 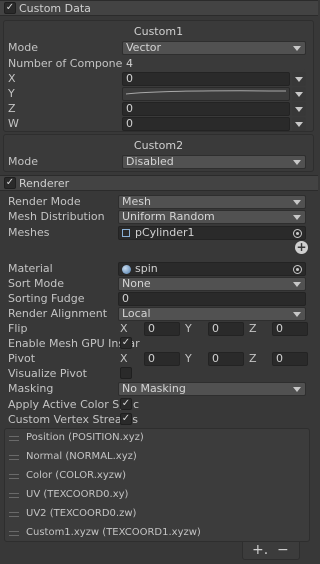 I want to click on components-label: Number of Components, so click(x=74, y=63).